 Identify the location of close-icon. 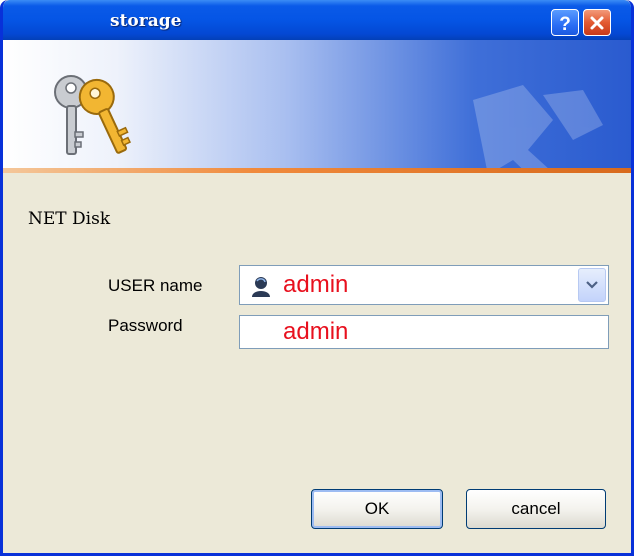
(597, 22).